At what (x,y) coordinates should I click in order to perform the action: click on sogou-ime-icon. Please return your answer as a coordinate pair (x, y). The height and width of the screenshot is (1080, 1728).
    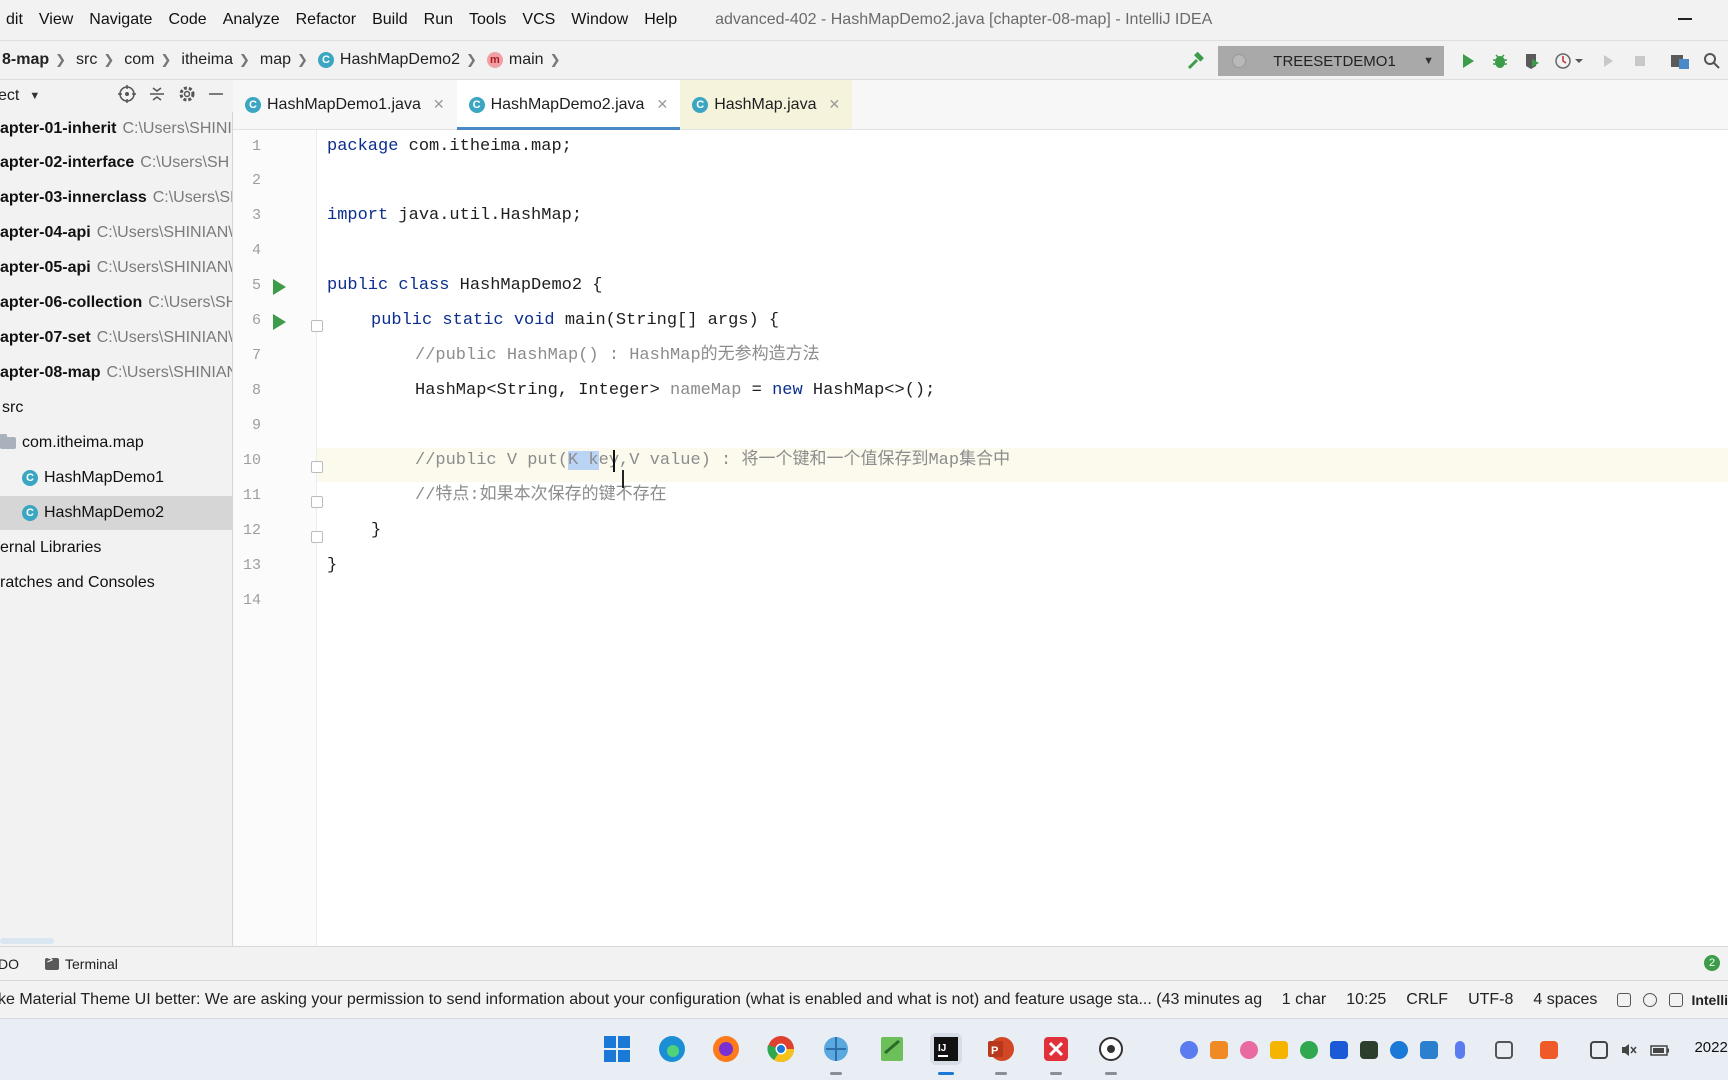
    Looking at the image, I should click on (1549, 1050).